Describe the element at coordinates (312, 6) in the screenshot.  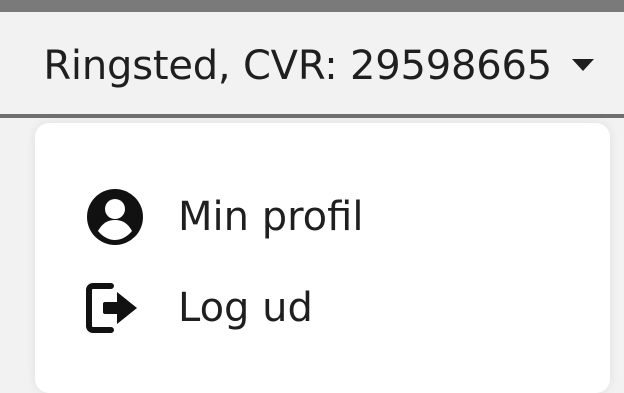
I see `window-top-border` at that location.